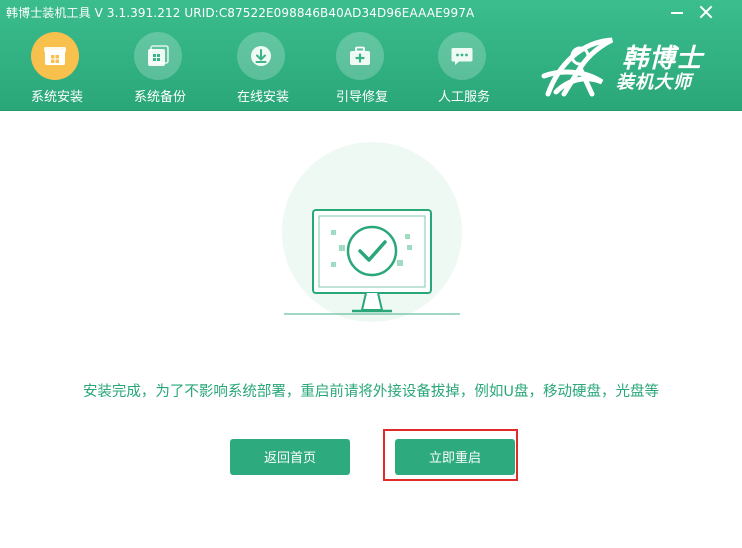 The image size is (742, 548). What do you see at coordinates (290, 457) in the screenshot?
I see `return-home-button: 返回首页` at bounding box center [290, 457].